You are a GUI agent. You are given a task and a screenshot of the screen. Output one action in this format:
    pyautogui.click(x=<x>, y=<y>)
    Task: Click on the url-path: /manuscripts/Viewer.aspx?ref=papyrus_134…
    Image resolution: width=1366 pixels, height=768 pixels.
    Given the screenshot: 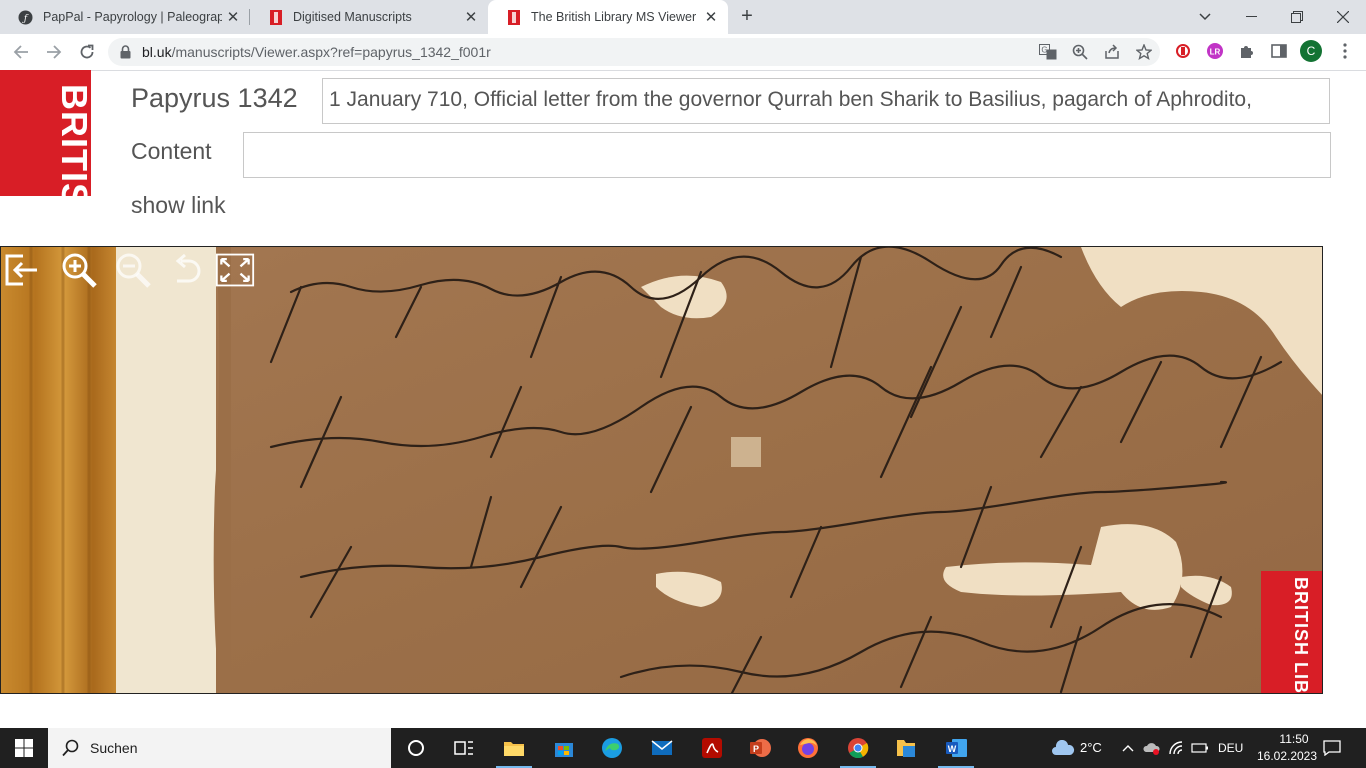 What is the action you would take?
    pyautogui.click(x=331, y=52)
    